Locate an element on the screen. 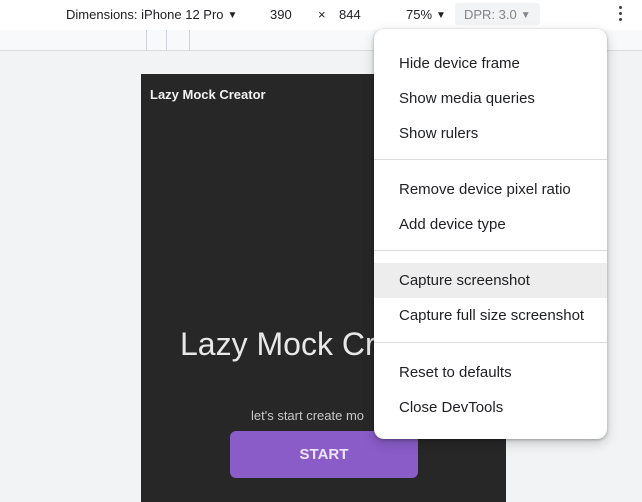 The height and width of the screenshot is (502, 642). more-options-button is located at coordinates (621, 14).